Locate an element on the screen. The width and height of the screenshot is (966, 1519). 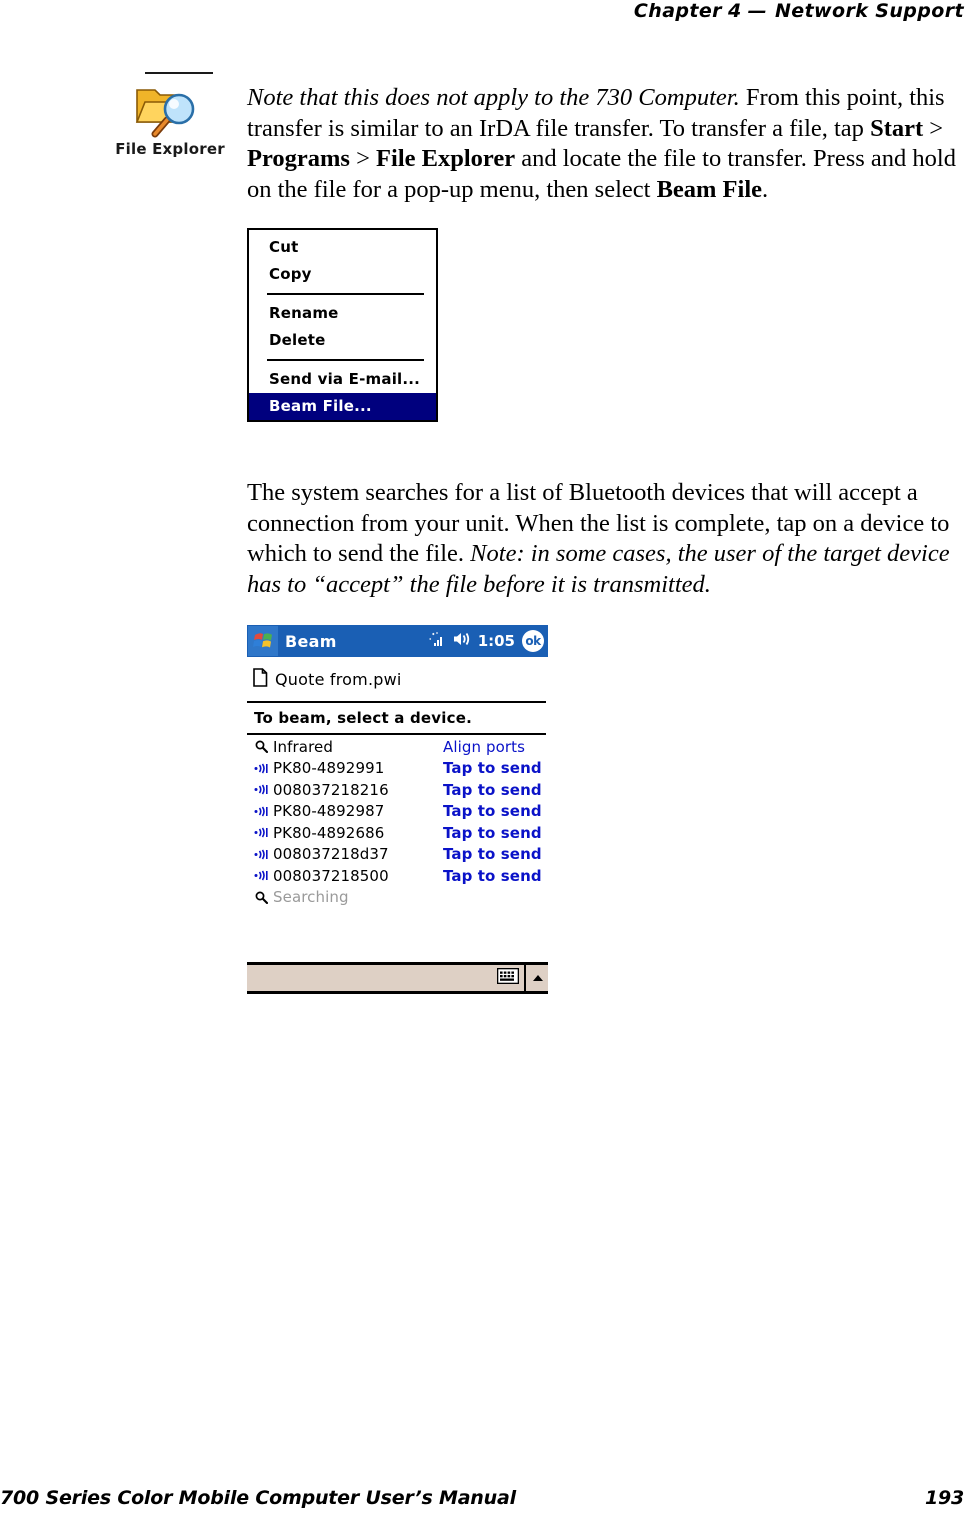
pda-content-spacer is located at coordinates (397, 935).